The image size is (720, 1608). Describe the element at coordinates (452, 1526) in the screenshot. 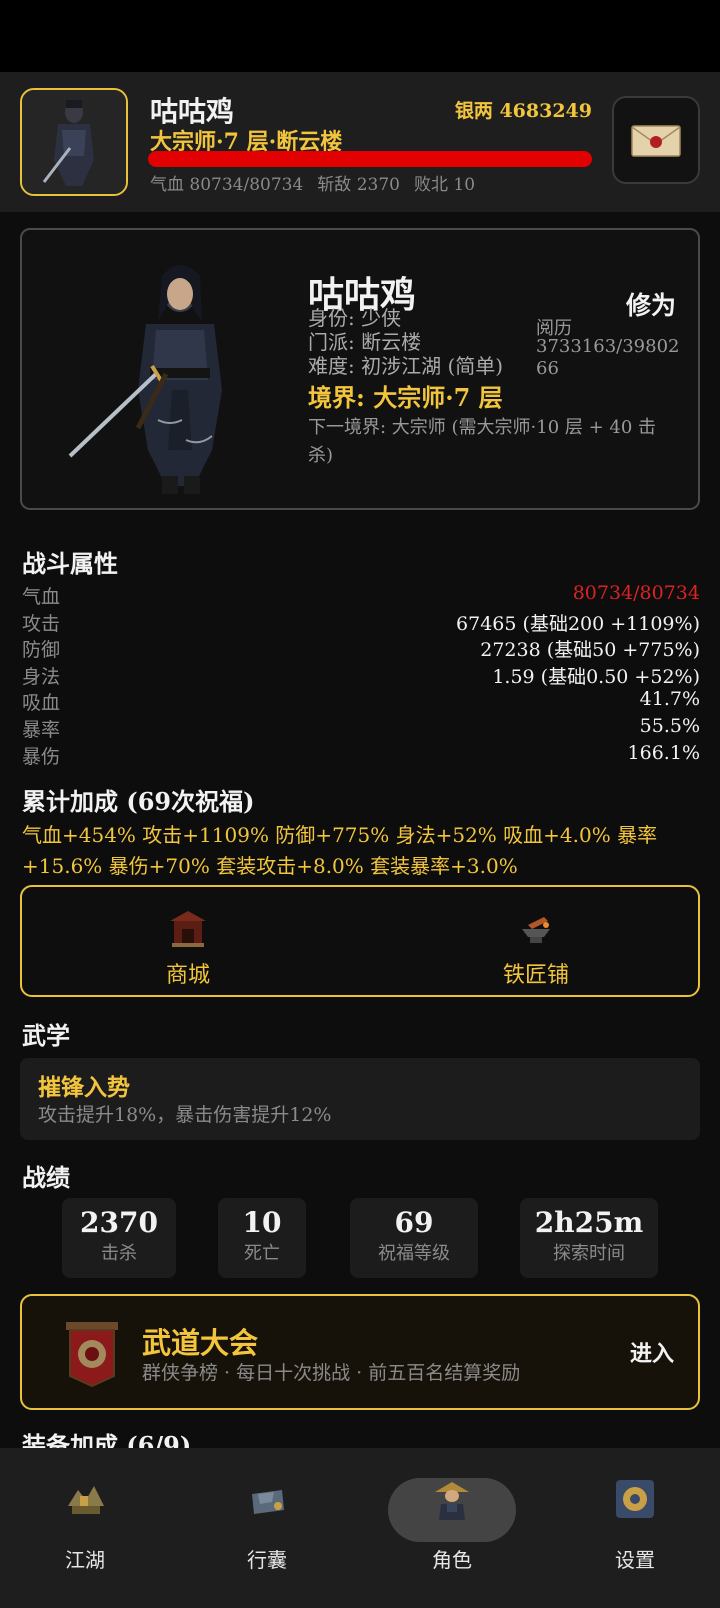

I see `nav-item-character: 角色` at that location.